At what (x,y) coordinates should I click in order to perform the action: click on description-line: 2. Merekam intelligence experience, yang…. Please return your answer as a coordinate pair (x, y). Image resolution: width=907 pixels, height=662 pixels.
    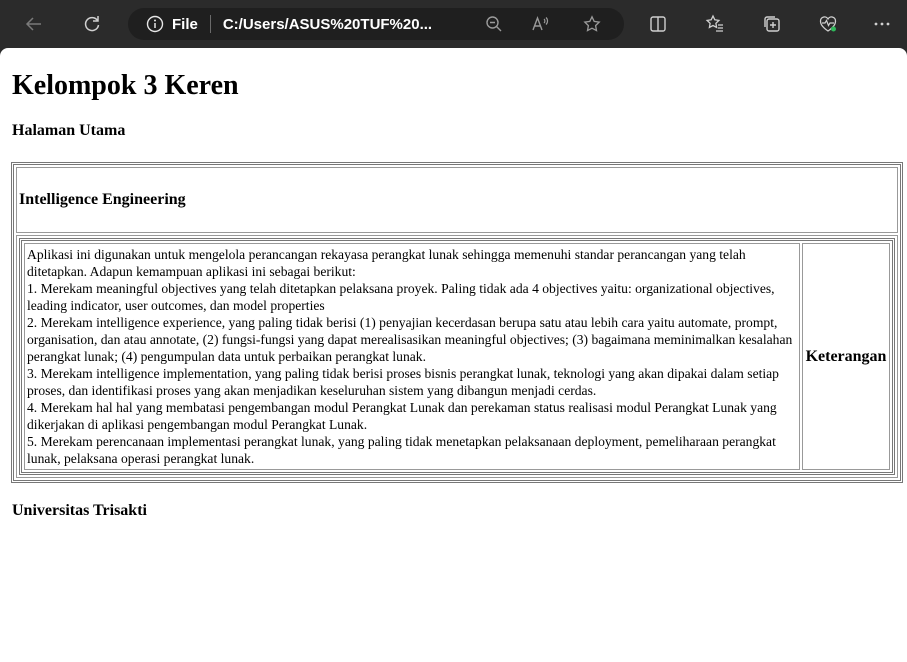
    Looking at the image, I should click on (410, 339).